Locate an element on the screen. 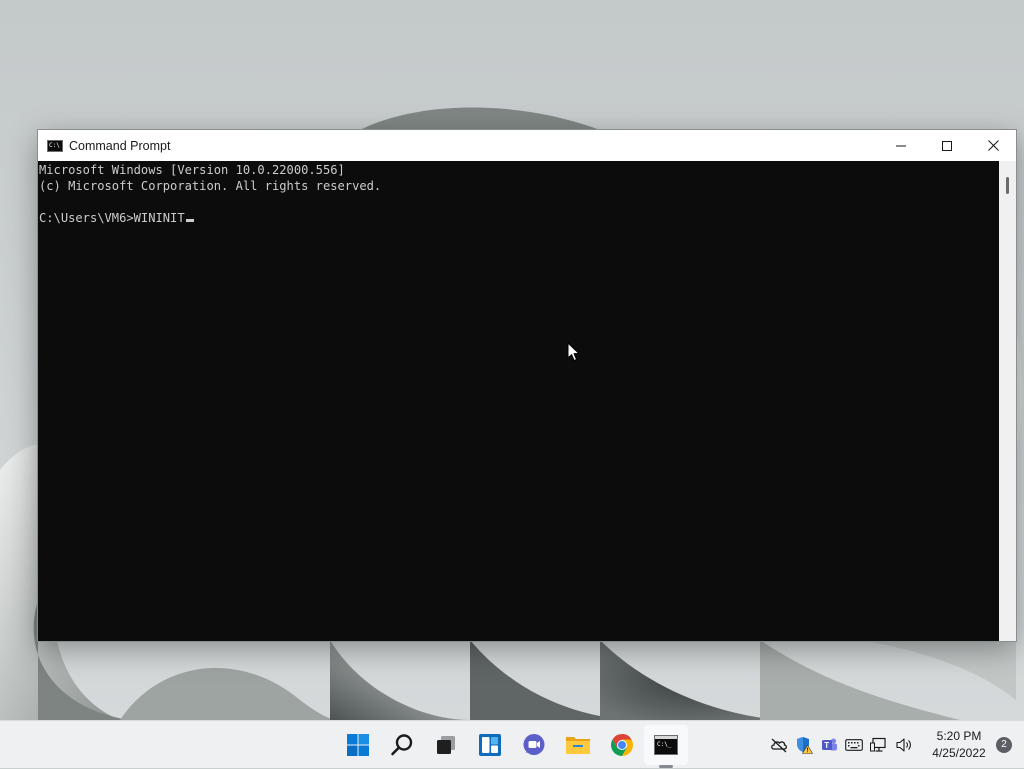 The height and width of the screenshot is (769, 1024). network-button is located at coordinates (879, 745).